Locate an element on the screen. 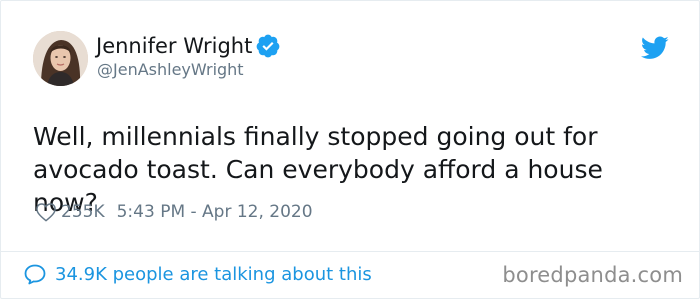 Image resolution: width=700 pixels, height=299 pixels. conversation-link: 34.9K people are talking about this is located at coordinates (197, 274).